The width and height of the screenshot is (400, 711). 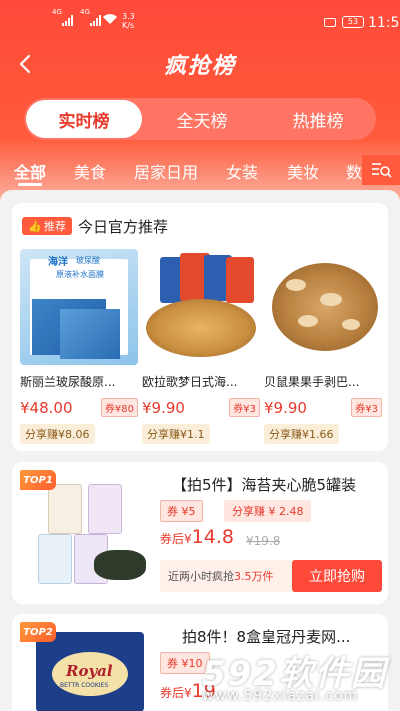 What do you see at coordinates (84, 119) in the screenshot?
I see `tab-realtime: 实时榜` at bounding box center [84, 119].